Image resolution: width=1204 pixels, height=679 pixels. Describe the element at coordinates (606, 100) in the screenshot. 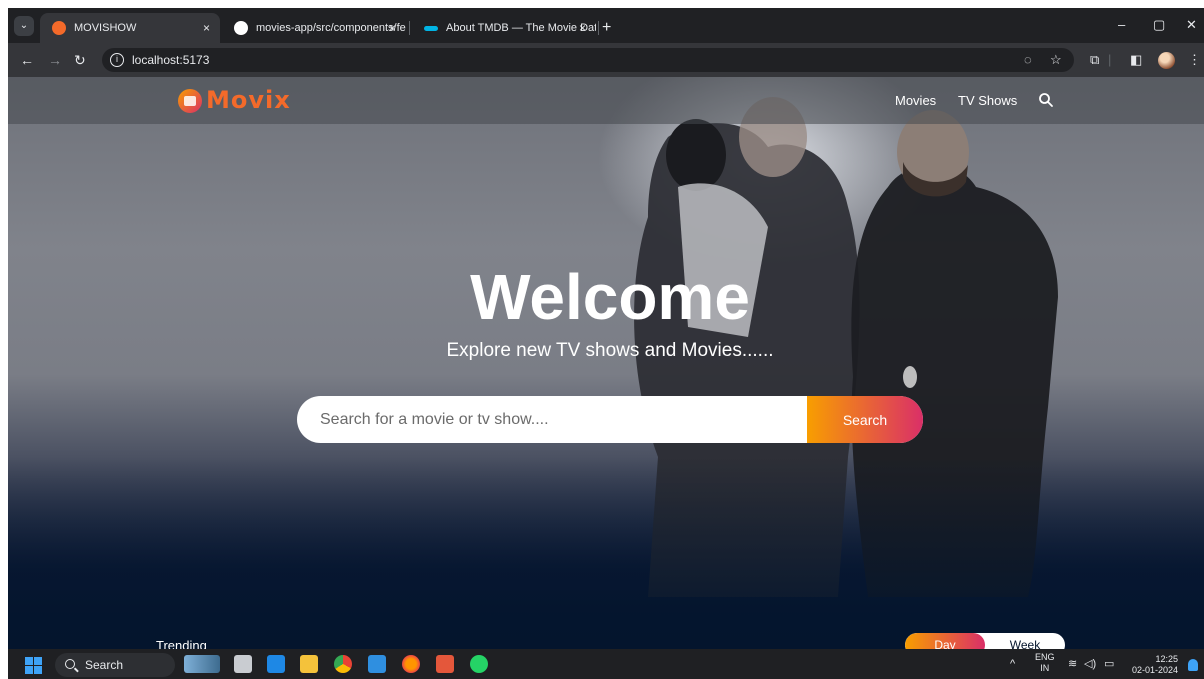

I see `site-header: Movix Movies TV Shows` at that location.